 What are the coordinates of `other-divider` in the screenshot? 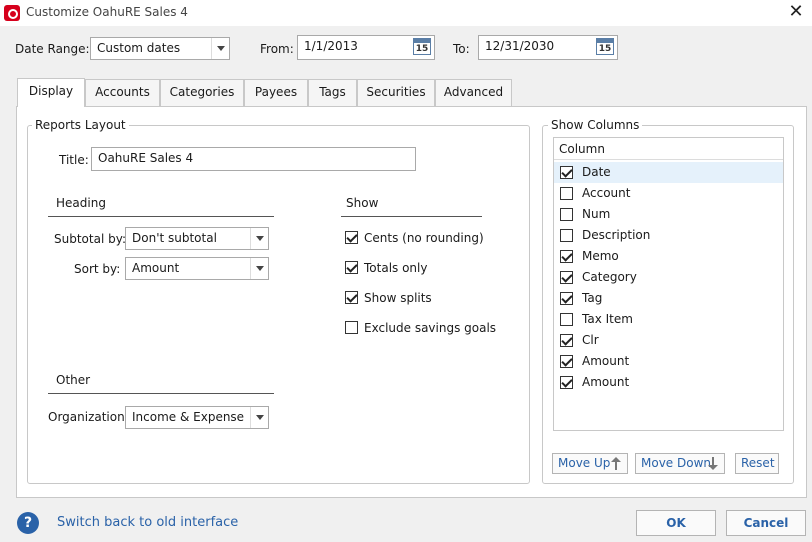 It's located at (161, 393).